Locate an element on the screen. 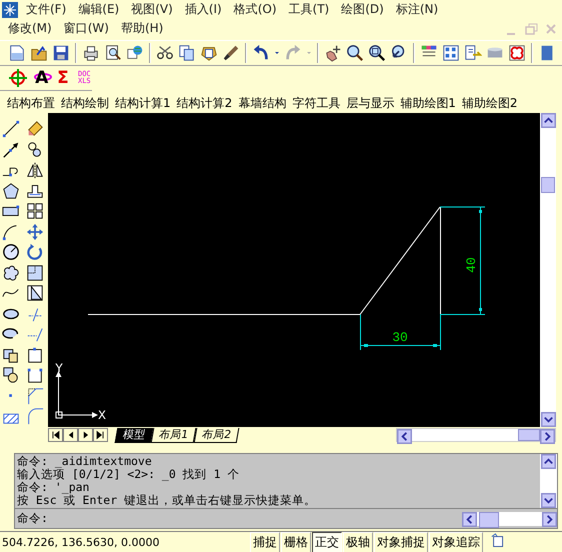 Image resolution: width=562 pixels, height=552 pixels. circle-icon is located at coordinates (11, 252).